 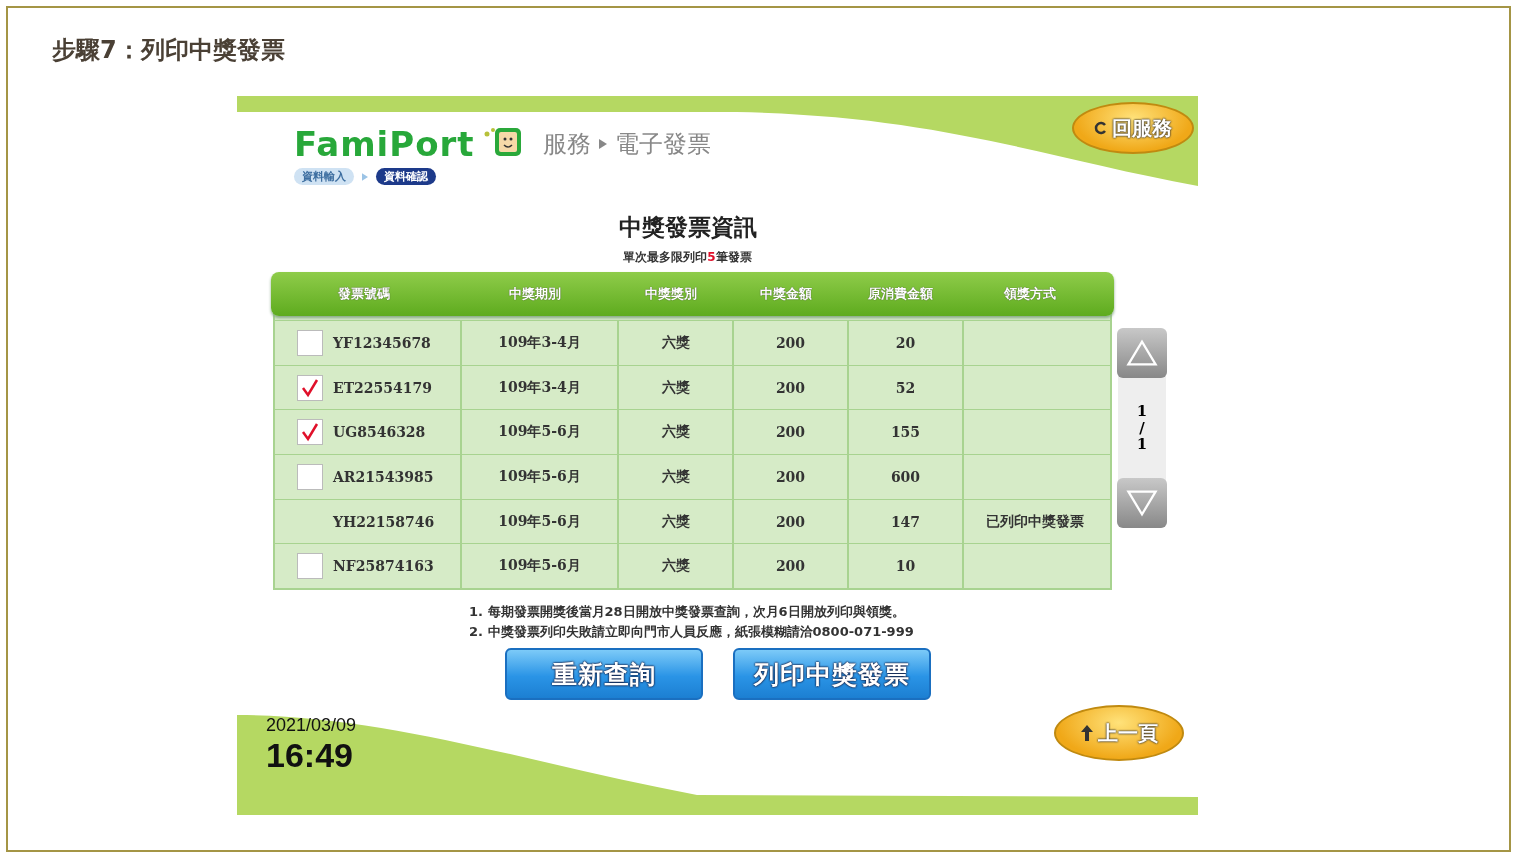 What do you see at coordinates (1101, 128) in the screenshot?
I see `return-icon` at bounding box center [1101, 128].